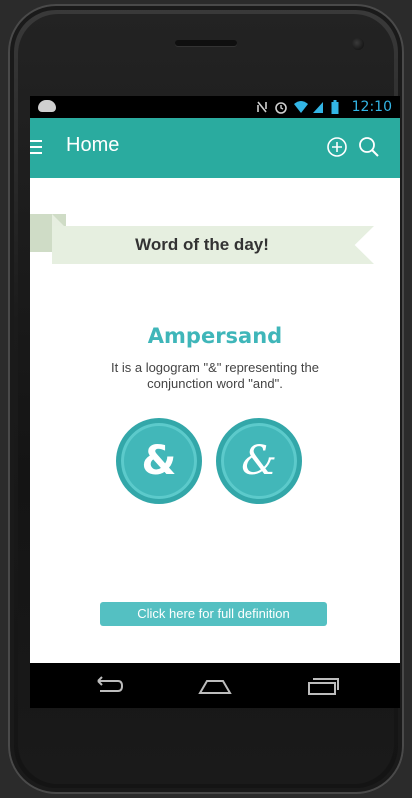  I want to click on add-icon, so click(337, 147).